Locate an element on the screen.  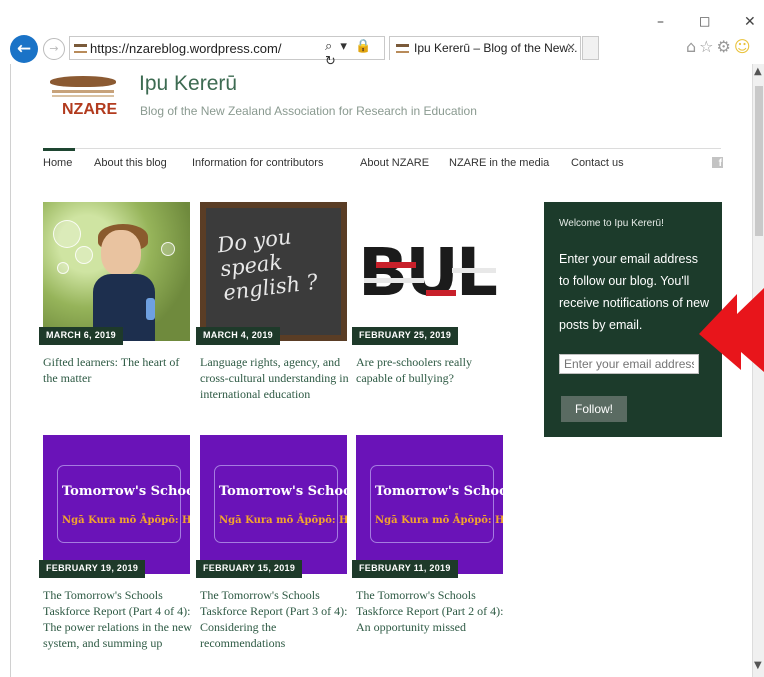
site-favicon-icon is located at coordinates (80, 48).